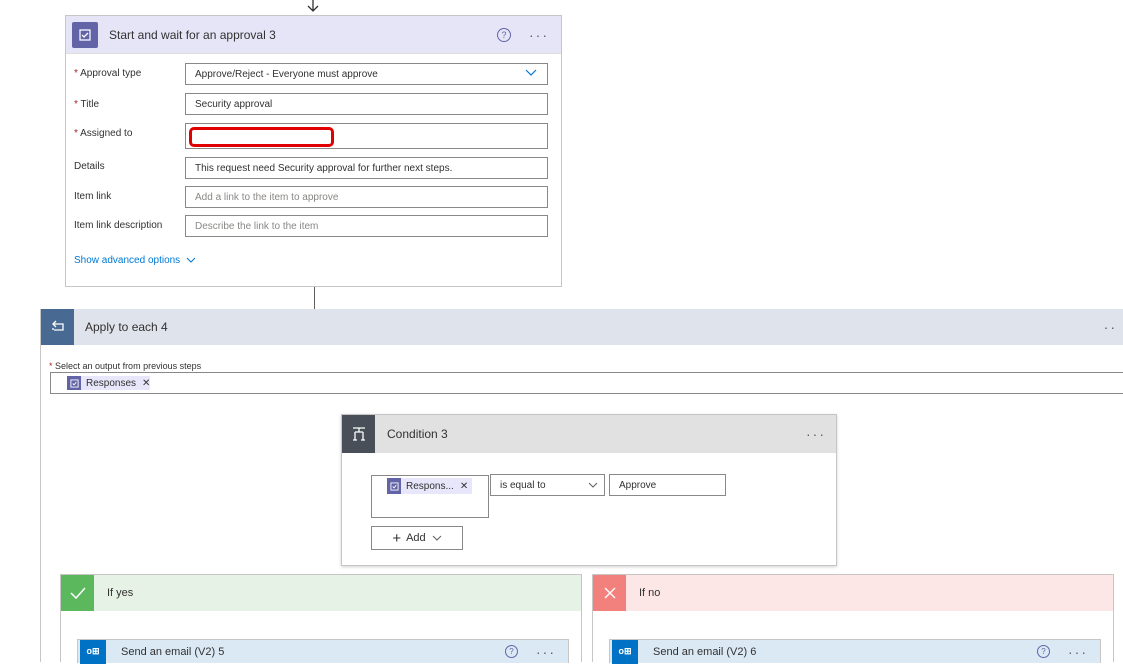 The image size is (1123, 664). I want to click on assigned-to-label: * Assigned to, so click(103, 133).